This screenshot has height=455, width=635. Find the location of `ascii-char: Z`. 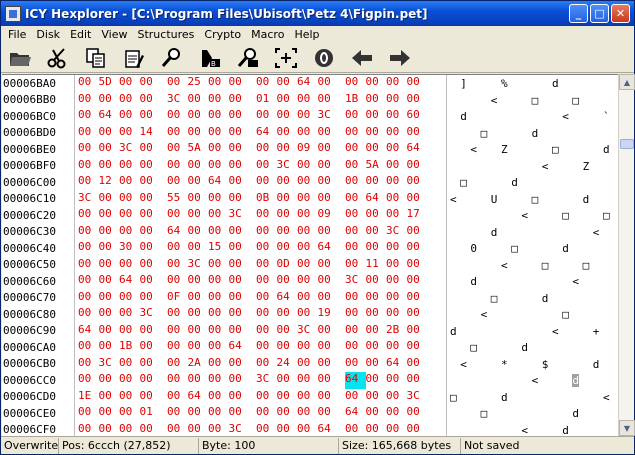

ascii-char: Z is located at coordinates (504, 149).